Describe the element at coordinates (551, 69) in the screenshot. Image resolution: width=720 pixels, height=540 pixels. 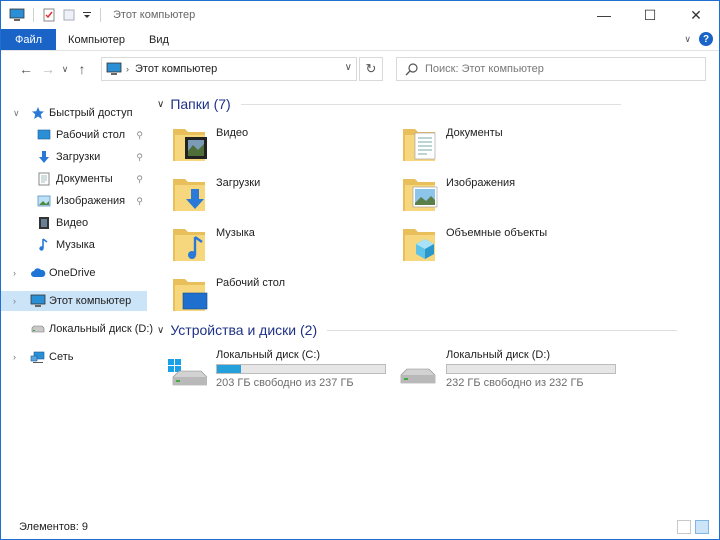
I see `search-box: Поиск: Этот компьютер` at that location.